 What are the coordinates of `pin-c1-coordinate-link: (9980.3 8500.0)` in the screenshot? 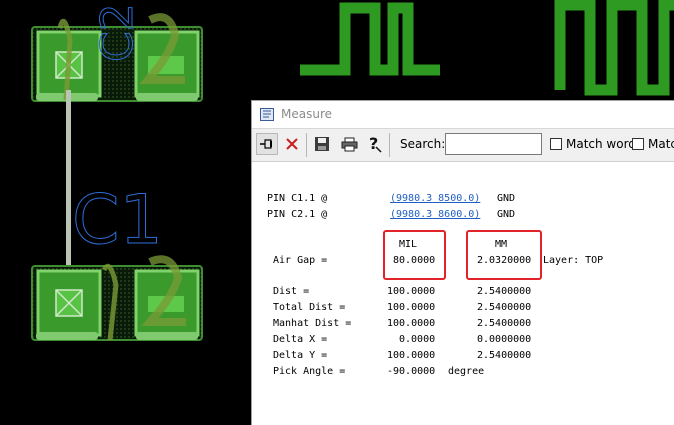 It's located at (435, 199).